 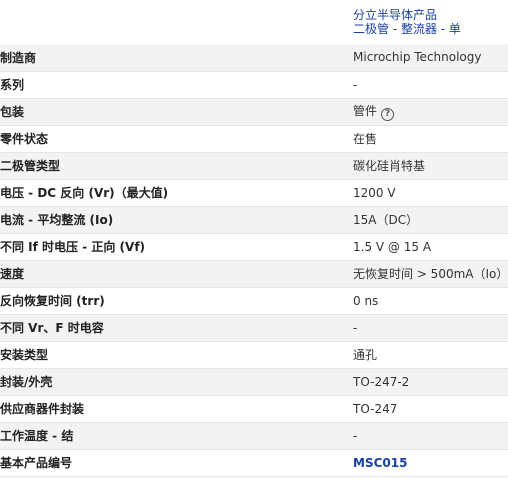 What do you see at coordinates (176, 166) in the screenshot?
I see `spec-label: 二极管类型` at bounding box center [176, 166].